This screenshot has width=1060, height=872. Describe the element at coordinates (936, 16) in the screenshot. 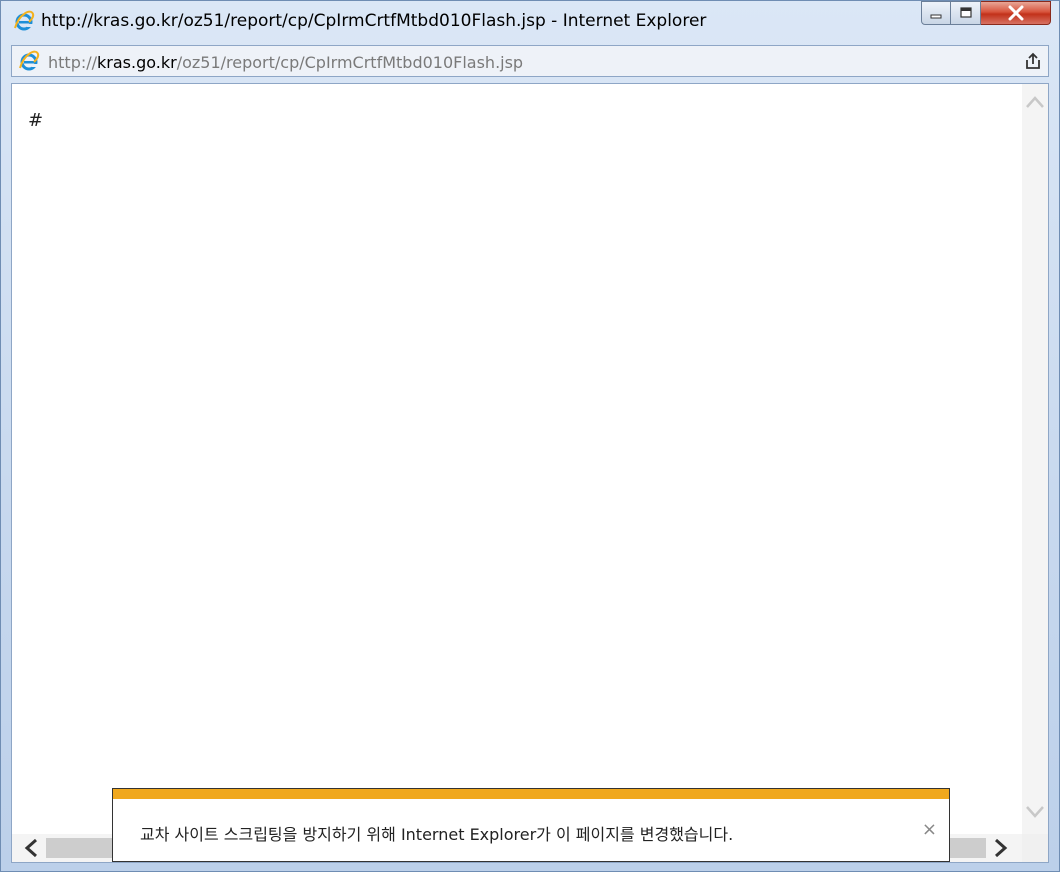

I see `minimize-icon` at that location.